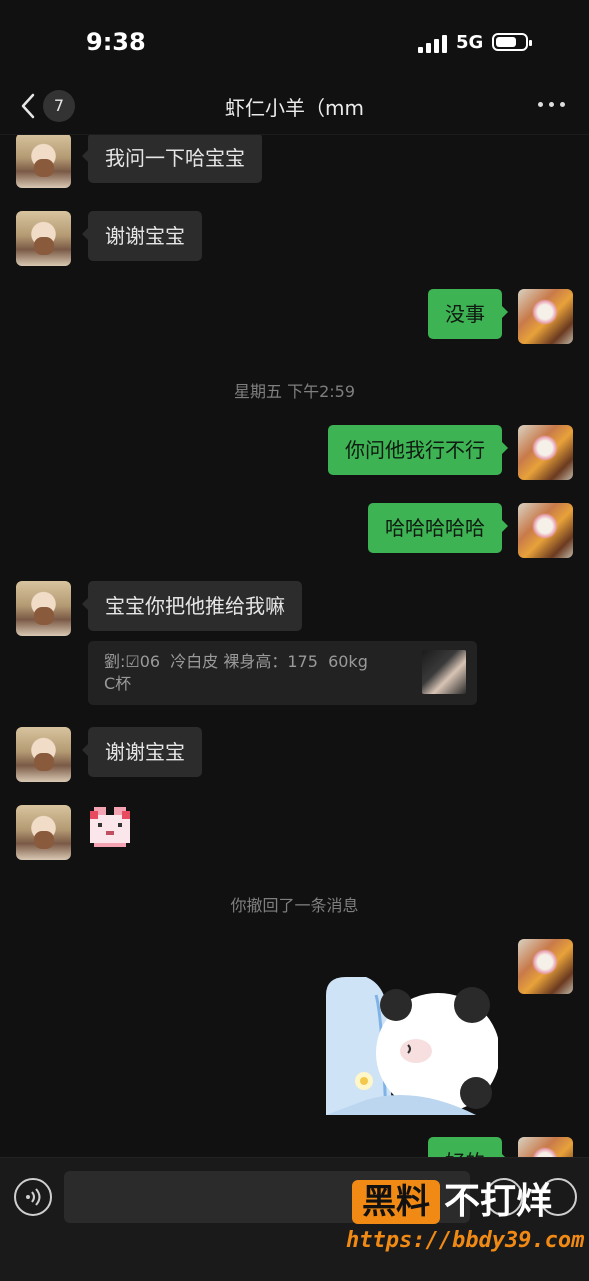 The height and width of the screenshot is (1281, 589). What do you see at coordinates (172, 159) in the screenshot?
I see `message-bubble-incoming: 我问一下哈宝宝` at bounding box center [172, 159].